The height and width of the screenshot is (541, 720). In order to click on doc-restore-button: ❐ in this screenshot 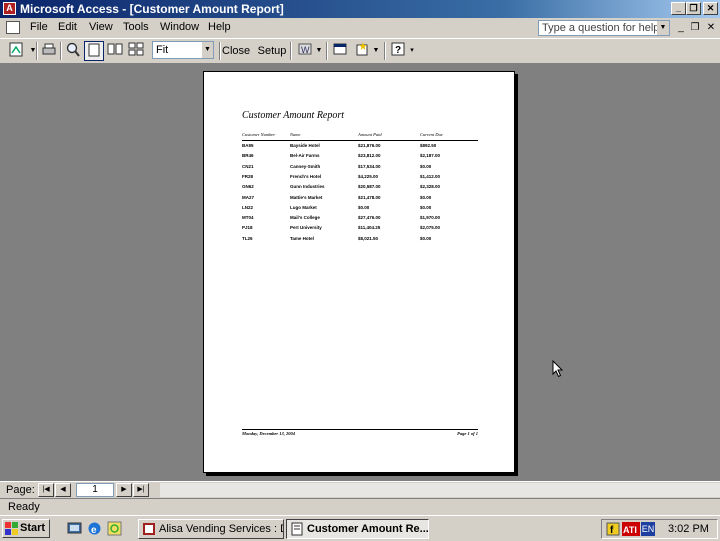, I will do `click(695, 28)`.